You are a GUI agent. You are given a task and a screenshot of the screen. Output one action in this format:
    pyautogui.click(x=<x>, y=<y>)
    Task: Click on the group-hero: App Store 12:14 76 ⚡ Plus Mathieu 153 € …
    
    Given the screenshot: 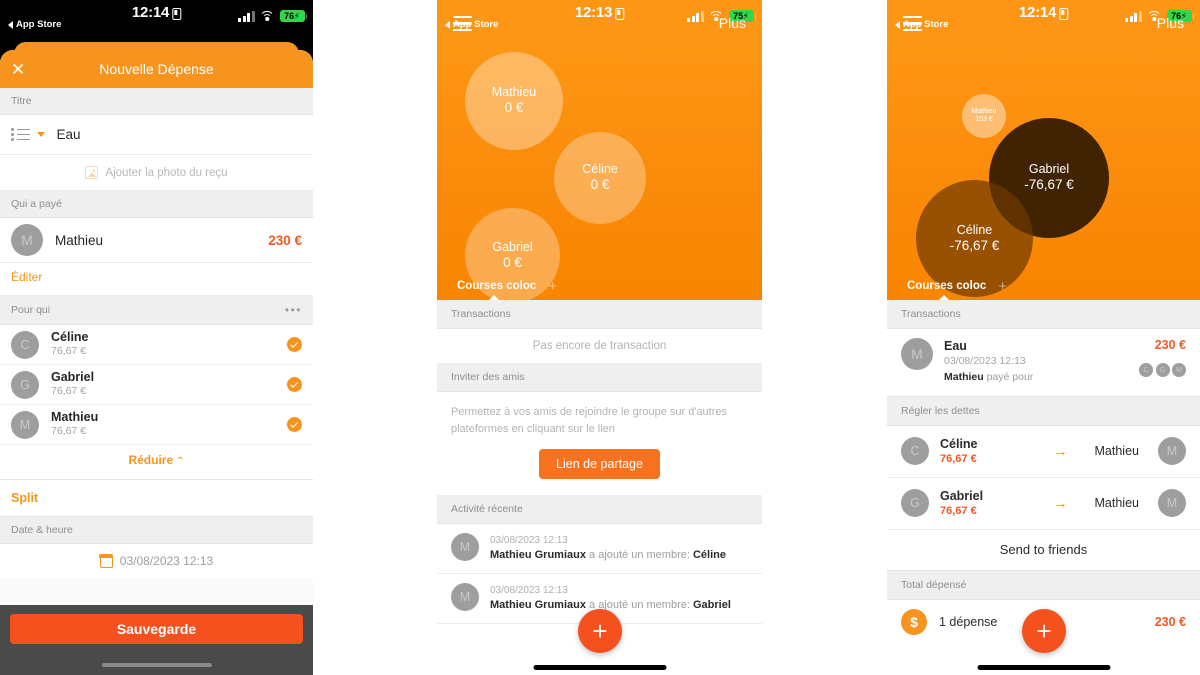 What is the action you would take?
    pyautogui.click(x=1043, y=150)
    